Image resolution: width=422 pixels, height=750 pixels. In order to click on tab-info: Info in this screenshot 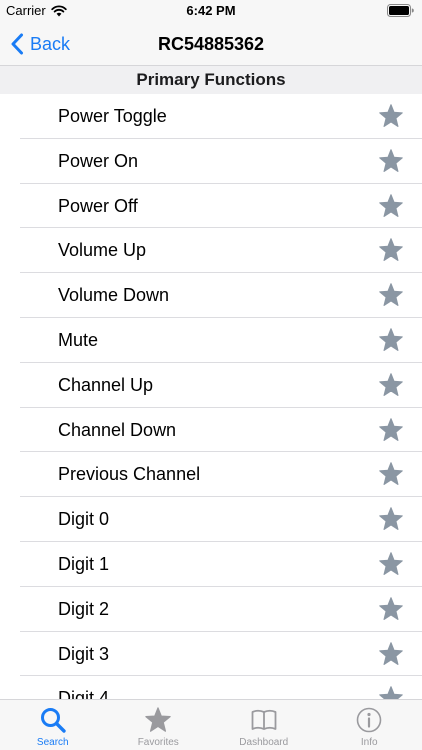, I will do `click(369, 725)`.